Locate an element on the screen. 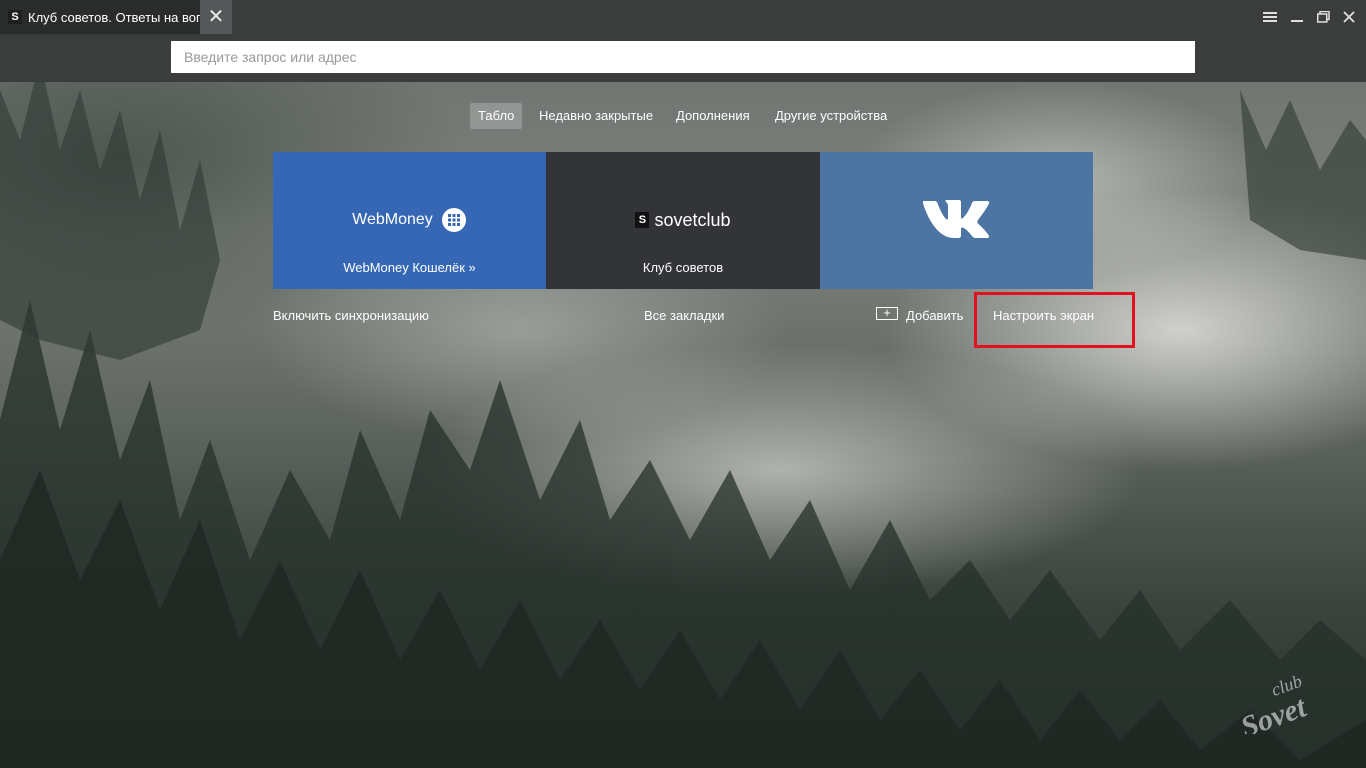 The width and height of the screenshot is (1366, 768). close-icon: ✕ is located at coordinates (216, 17).